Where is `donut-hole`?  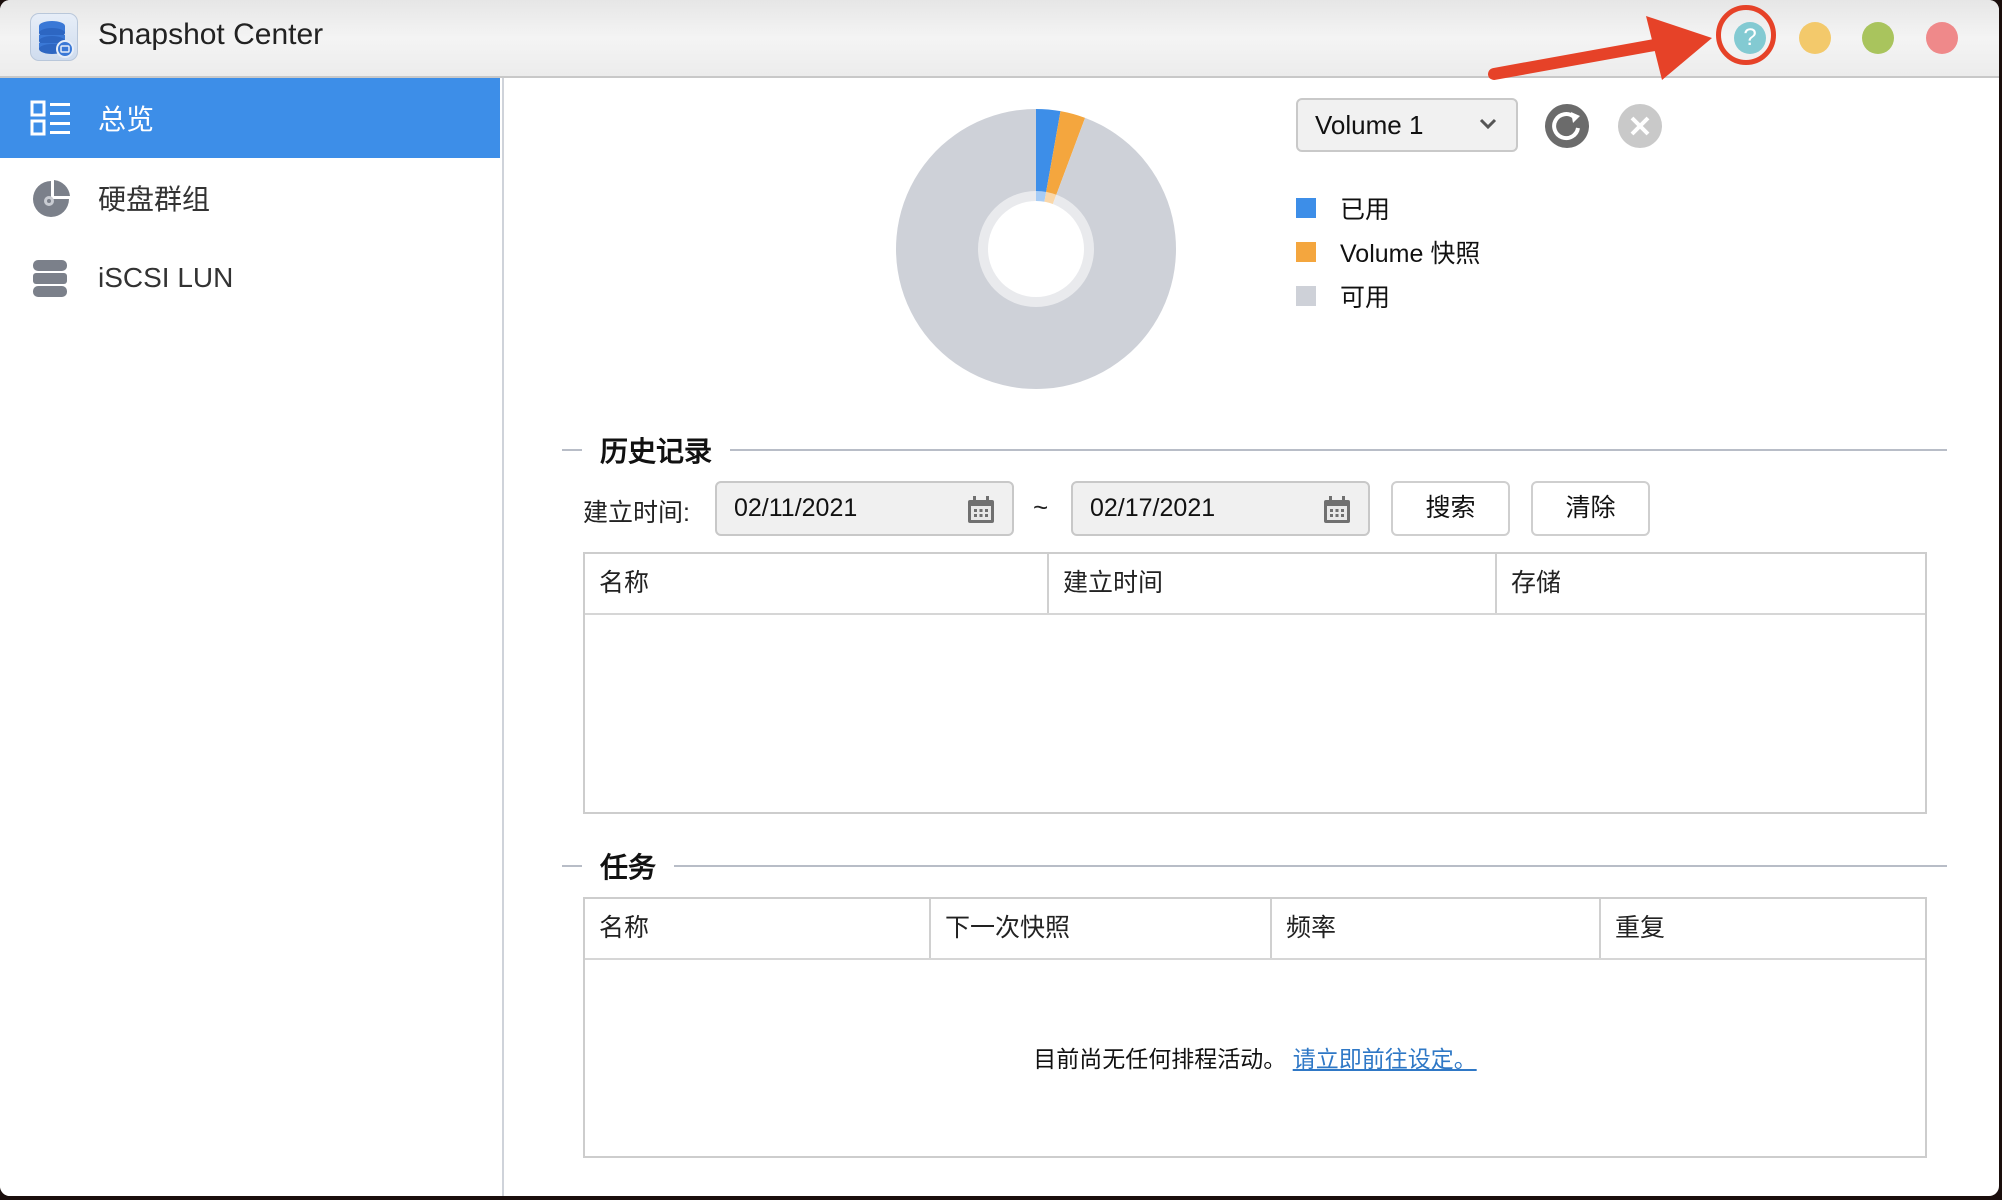
donut-hole is located at coordinates (1036, 249).